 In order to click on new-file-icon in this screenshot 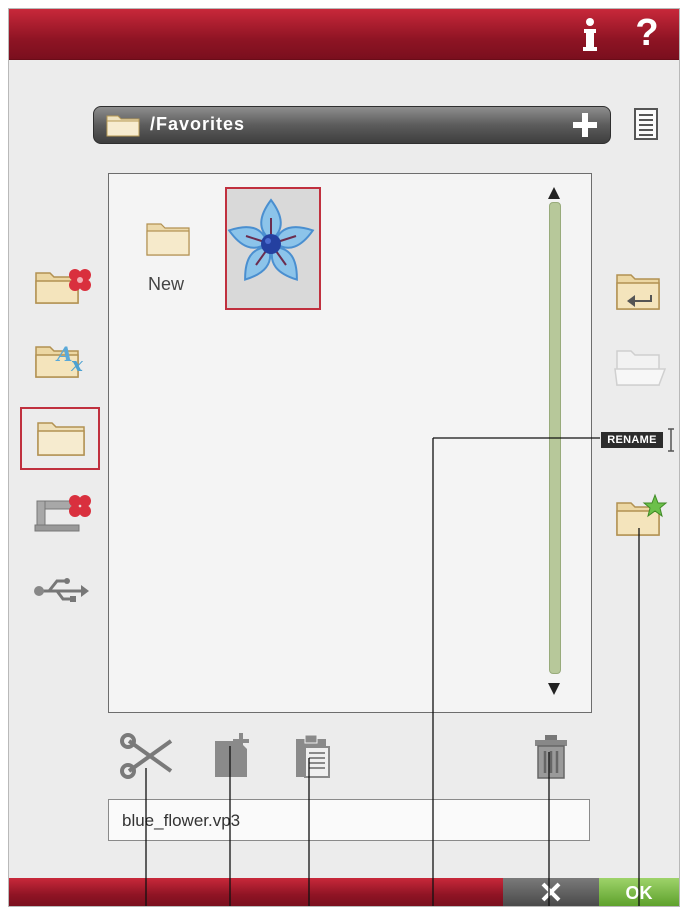, I will do `click(232, 755)`.